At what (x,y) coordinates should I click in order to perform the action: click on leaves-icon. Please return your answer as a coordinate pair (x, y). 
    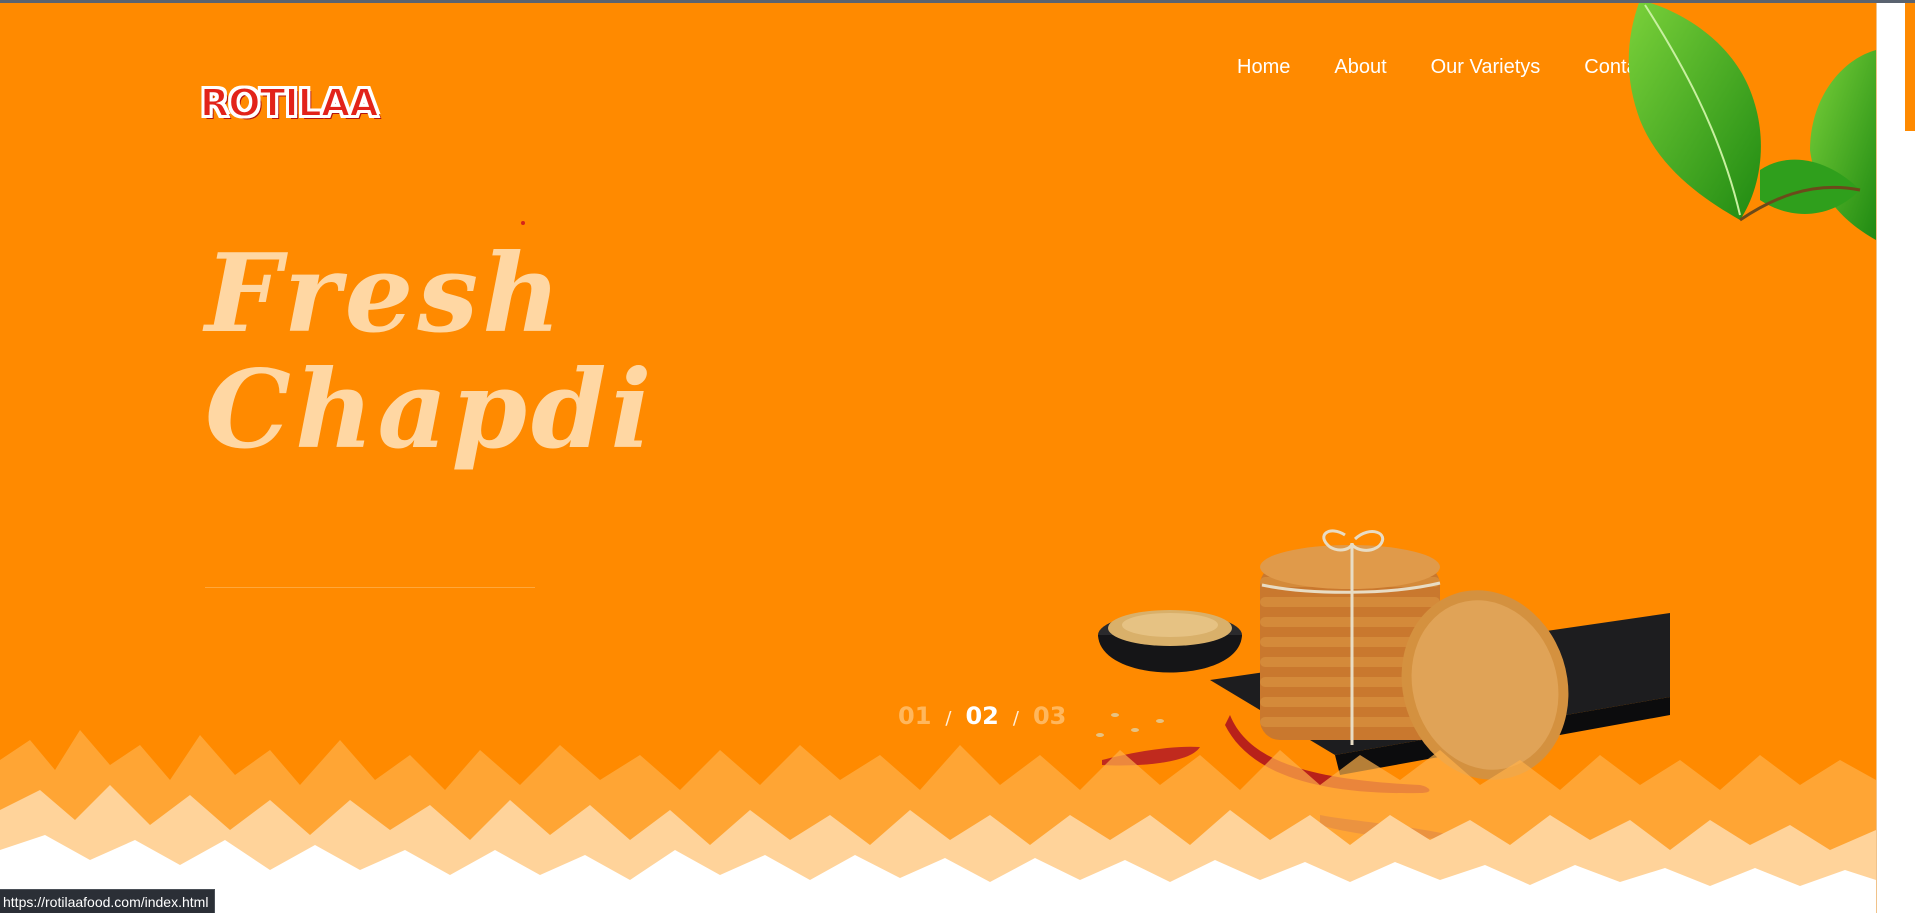
    Looking at the image, I should click on (1752, 120).